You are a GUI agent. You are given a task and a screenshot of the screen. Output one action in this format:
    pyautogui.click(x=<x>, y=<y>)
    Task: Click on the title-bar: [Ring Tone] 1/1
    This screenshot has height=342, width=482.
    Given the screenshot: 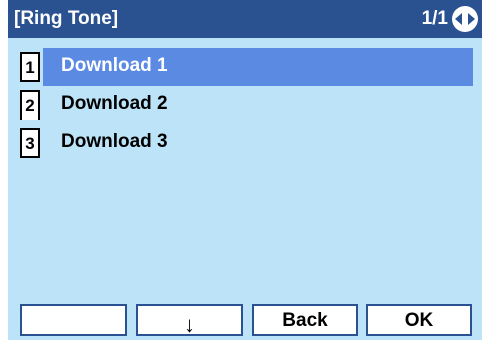 What is the action you would take?
    pyautogui.click(x=245, y=19)
    